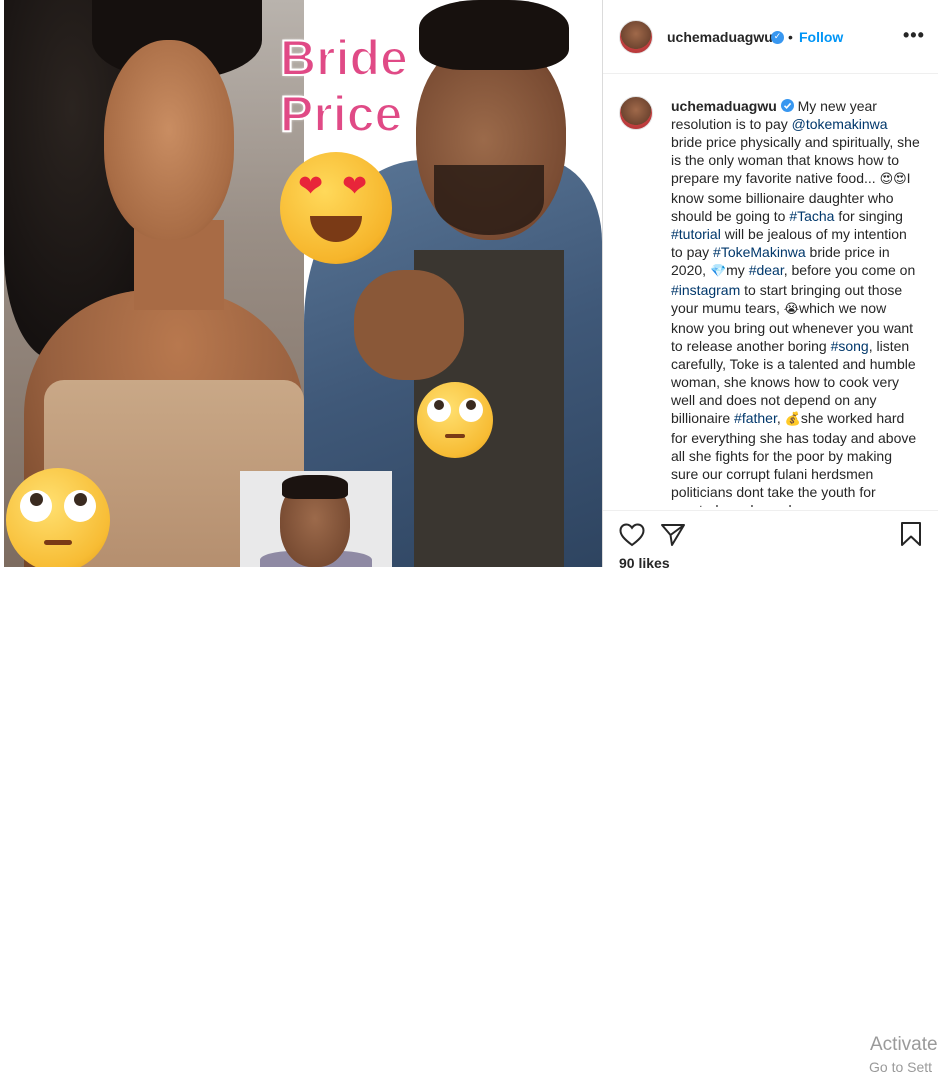 Image resolution: width=938 pixels, height=1075 pixels. What do you see at coordinates (705, 290) in the screenshot?
I see `hashtag-link: #instagram` at bounding box center [705, 290].